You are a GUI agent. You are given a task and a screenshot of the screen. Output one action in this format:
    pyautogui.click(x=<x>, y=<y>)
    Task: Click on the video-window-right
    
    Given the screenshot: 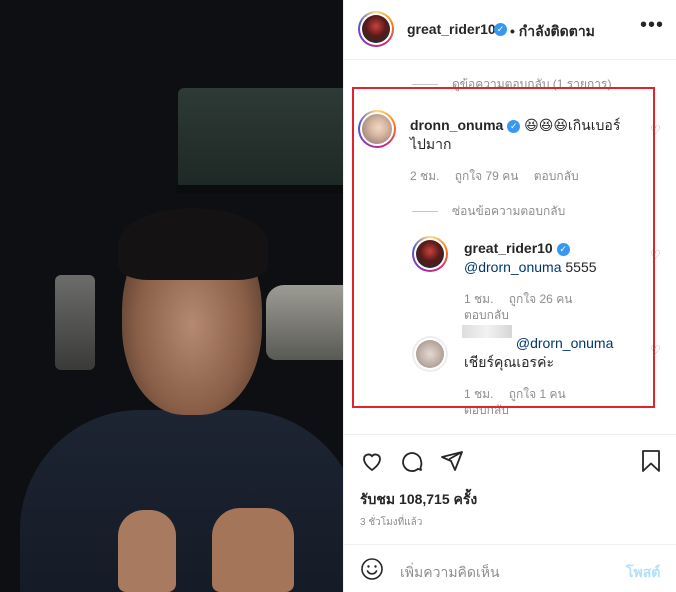 What is the action you would take?
    pyautogui.click(x=304, y=322)
    